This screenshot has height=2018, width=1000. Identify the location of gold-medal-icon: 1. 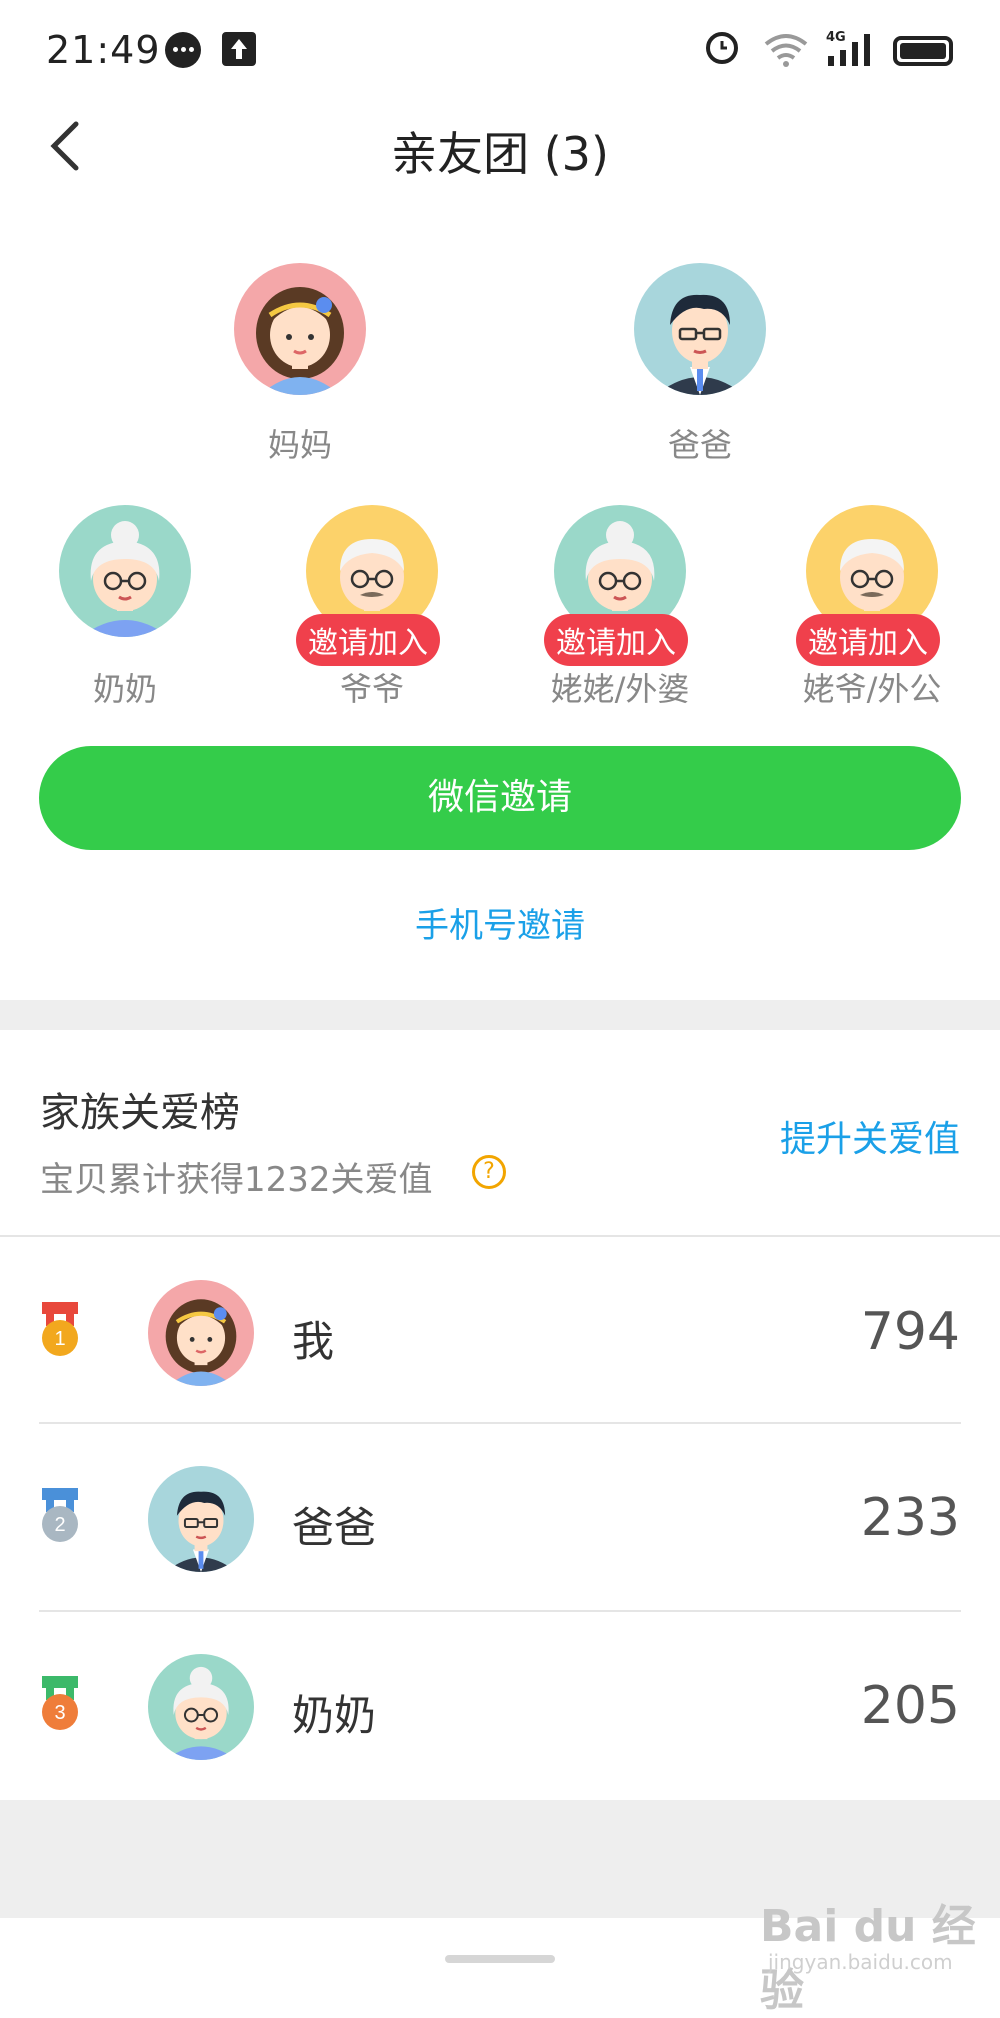
(60, 1332).